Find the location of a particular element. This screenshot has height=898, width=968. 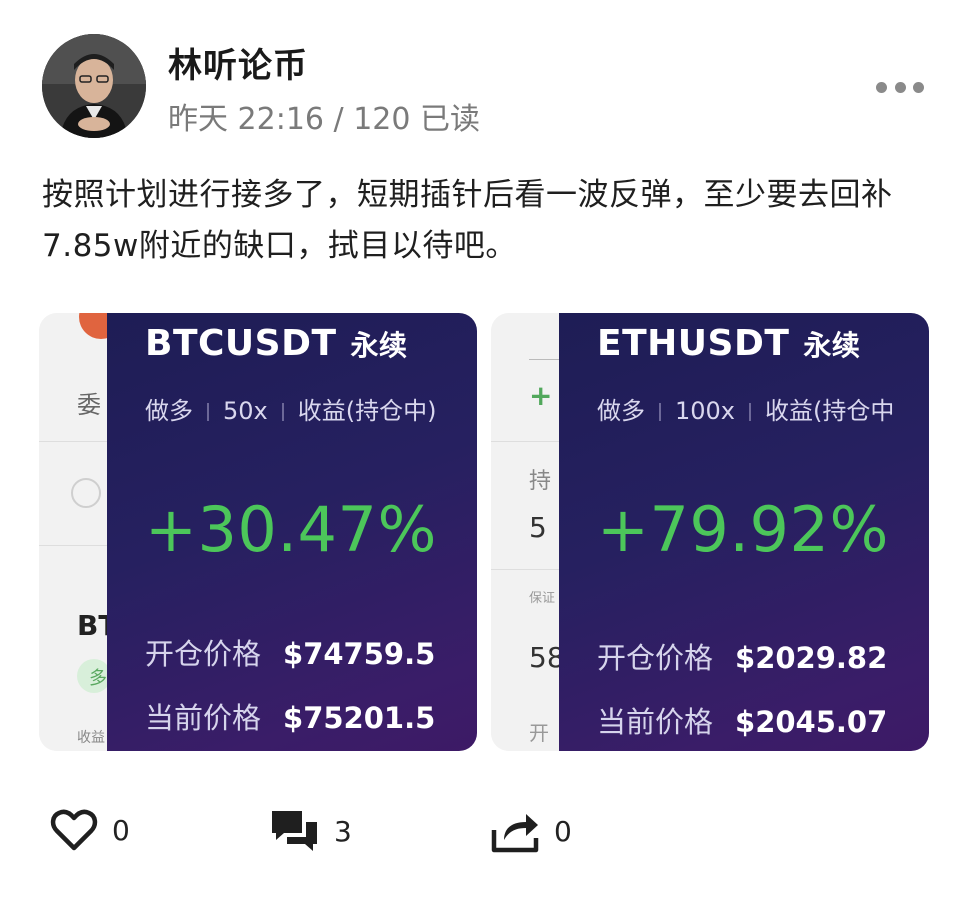

position-status: 收益(持仓中) is located at coordinates (367, 411).